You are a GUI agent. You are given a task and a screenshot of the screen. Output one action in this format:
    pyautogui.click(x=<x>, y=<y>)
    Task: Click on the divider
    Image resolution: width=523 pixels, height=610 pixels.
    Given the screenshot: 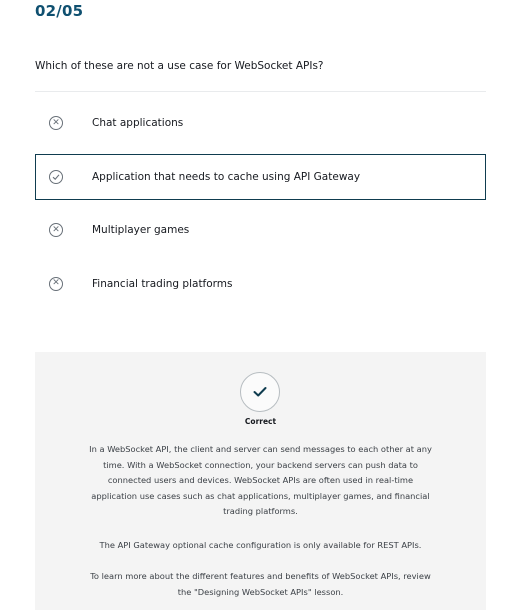 What is the action you would take?
    pyautogui.click(x=260, y=91)
    